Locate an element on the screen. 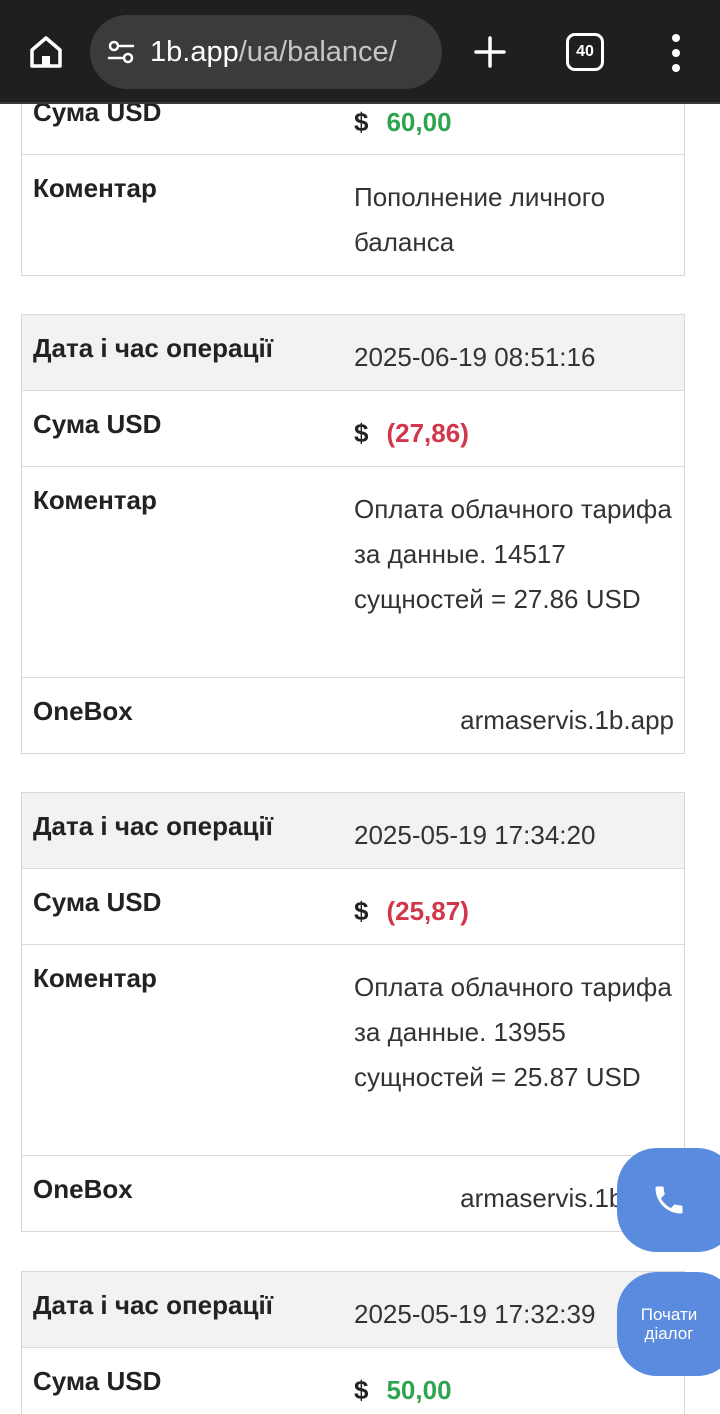 This screenshot has width=720, height=1414. amount-positive: 60,00 is located at coordinates (419, 122).